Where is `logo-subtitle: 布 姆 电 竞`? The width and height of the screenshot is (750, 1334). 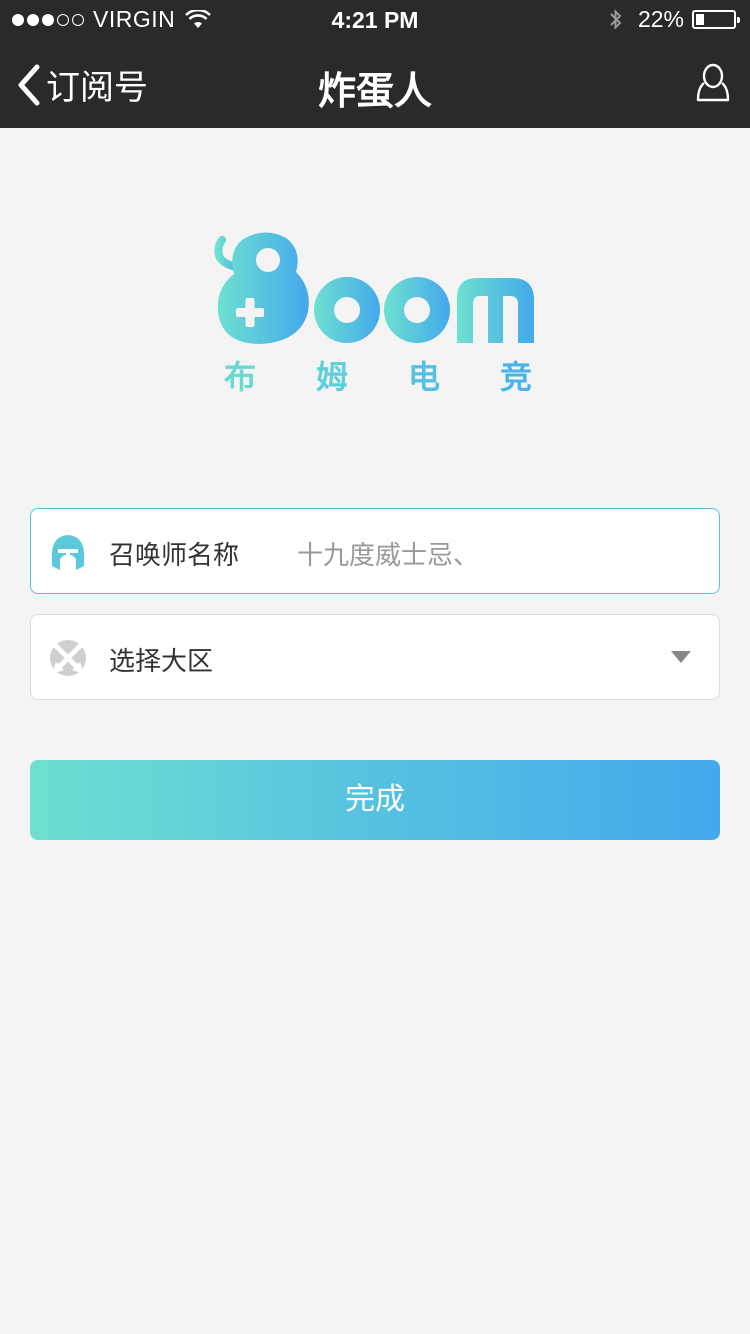
logo-subtitle: 布 姆 电 竞 is located at coordinates (377, 375).